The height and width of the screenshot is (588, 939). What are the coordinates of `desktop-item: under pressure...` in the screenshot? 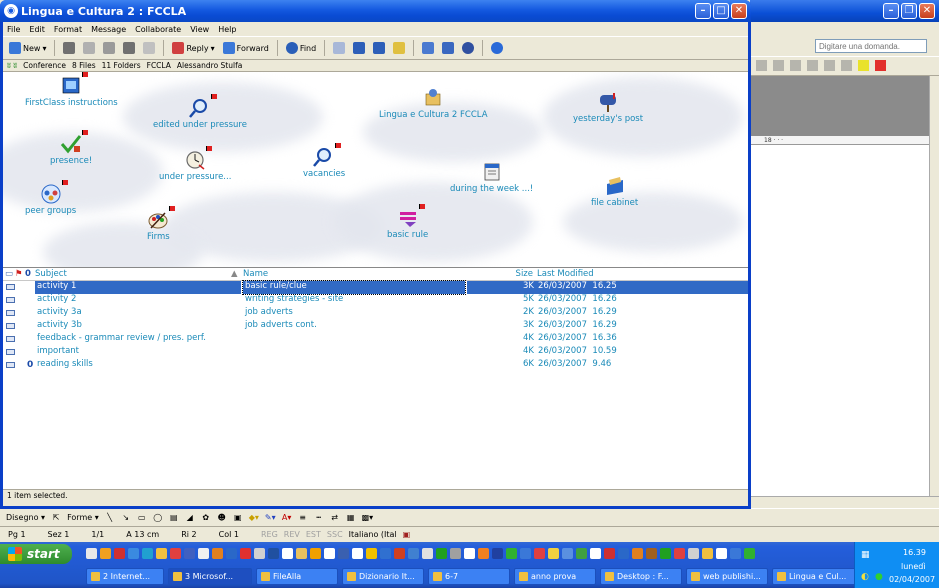 It's located at (195, 164).